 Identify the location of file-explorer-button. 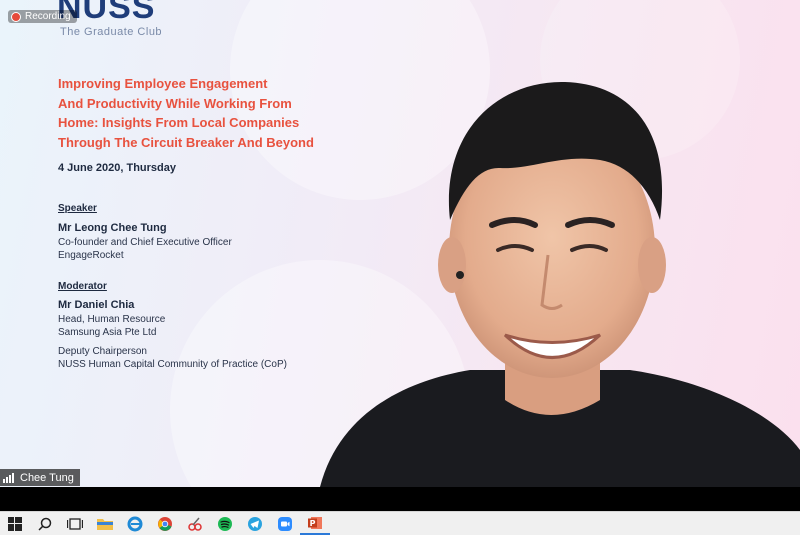
(105, 523).